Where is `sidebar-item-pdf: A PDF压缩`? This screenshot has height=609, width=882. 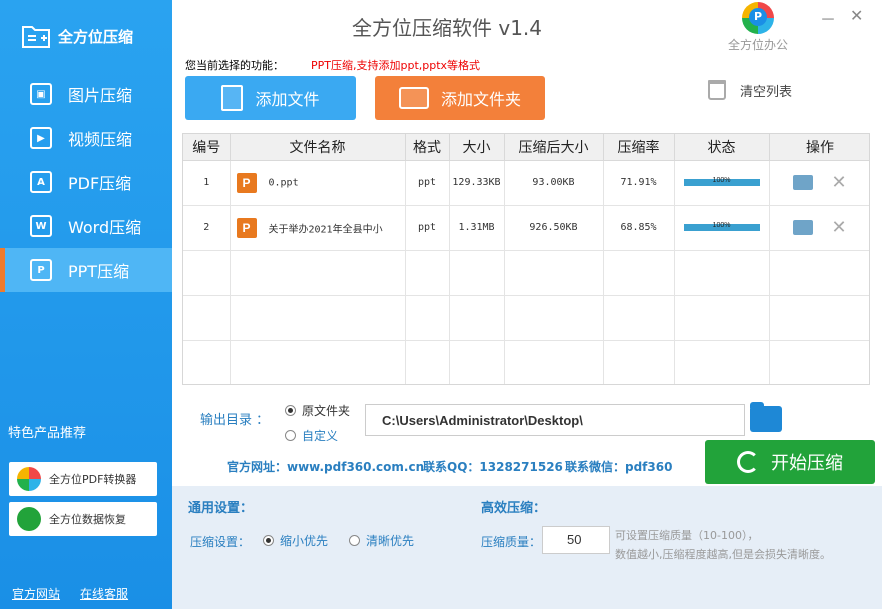
sidebar-item-pdf: A PDF压缩 is located at coordinates (86, 182).